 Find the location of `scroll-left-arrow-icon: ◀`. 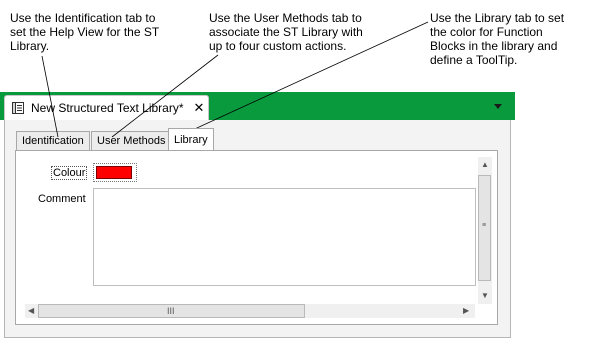

scroll-left-arrow-icon: ◀ is located at coordinates (31, 311).